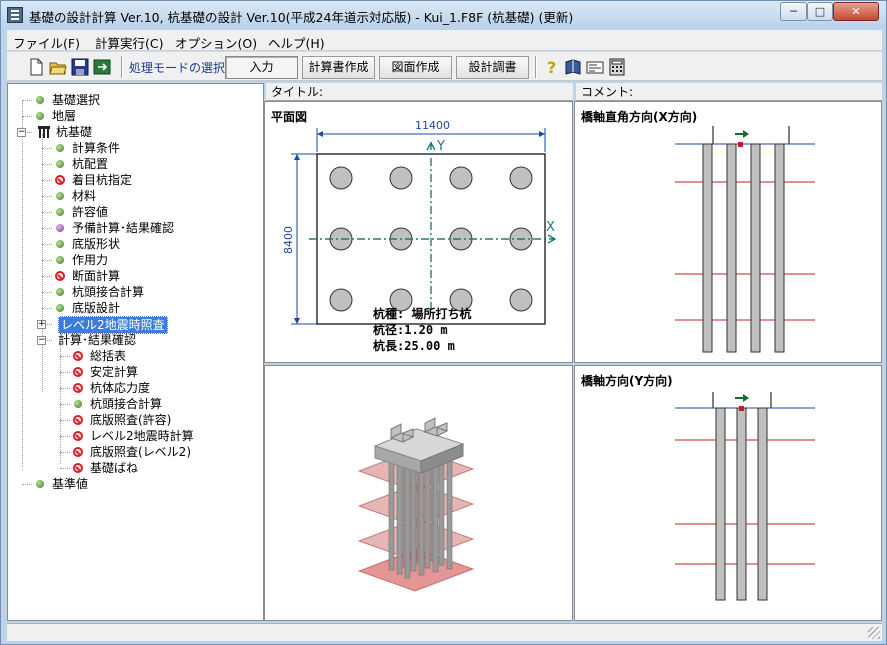 This screenshot has height=645, width=887. I want to click on help-icon: ?, so click(552, 67).